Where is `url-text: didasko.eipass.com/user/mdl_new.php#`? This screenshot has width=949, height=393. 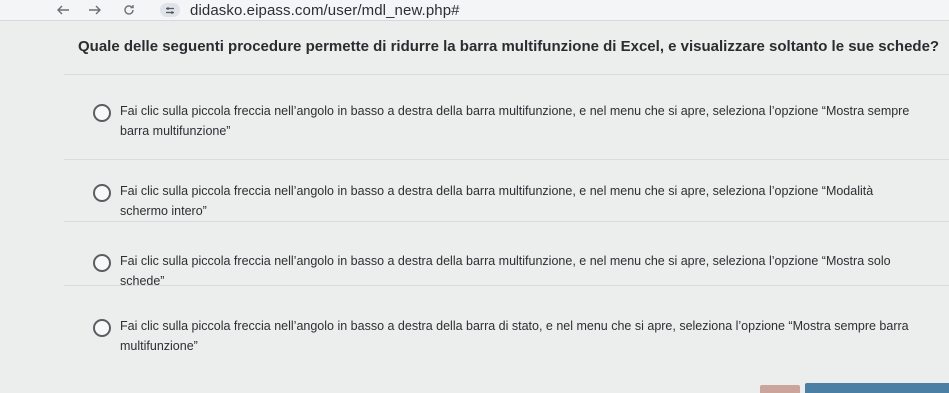
url-text: didasko.eipass.com/user/mdl_new.php# is located at coordinates (325, 10).